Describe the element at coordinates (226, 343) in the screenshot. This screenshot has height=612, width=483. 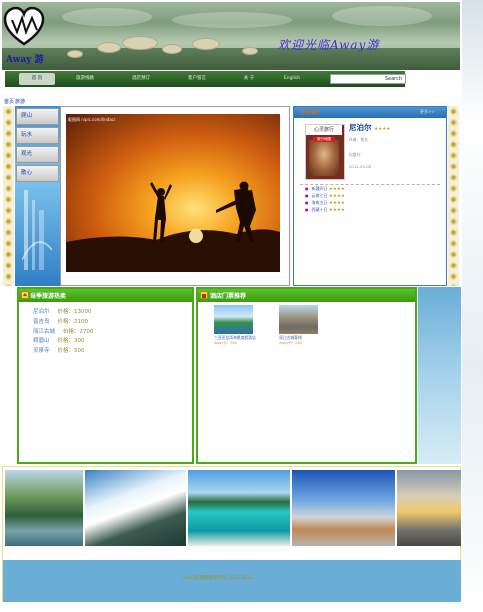
I see `hotel-price: Away价：560` at that location.